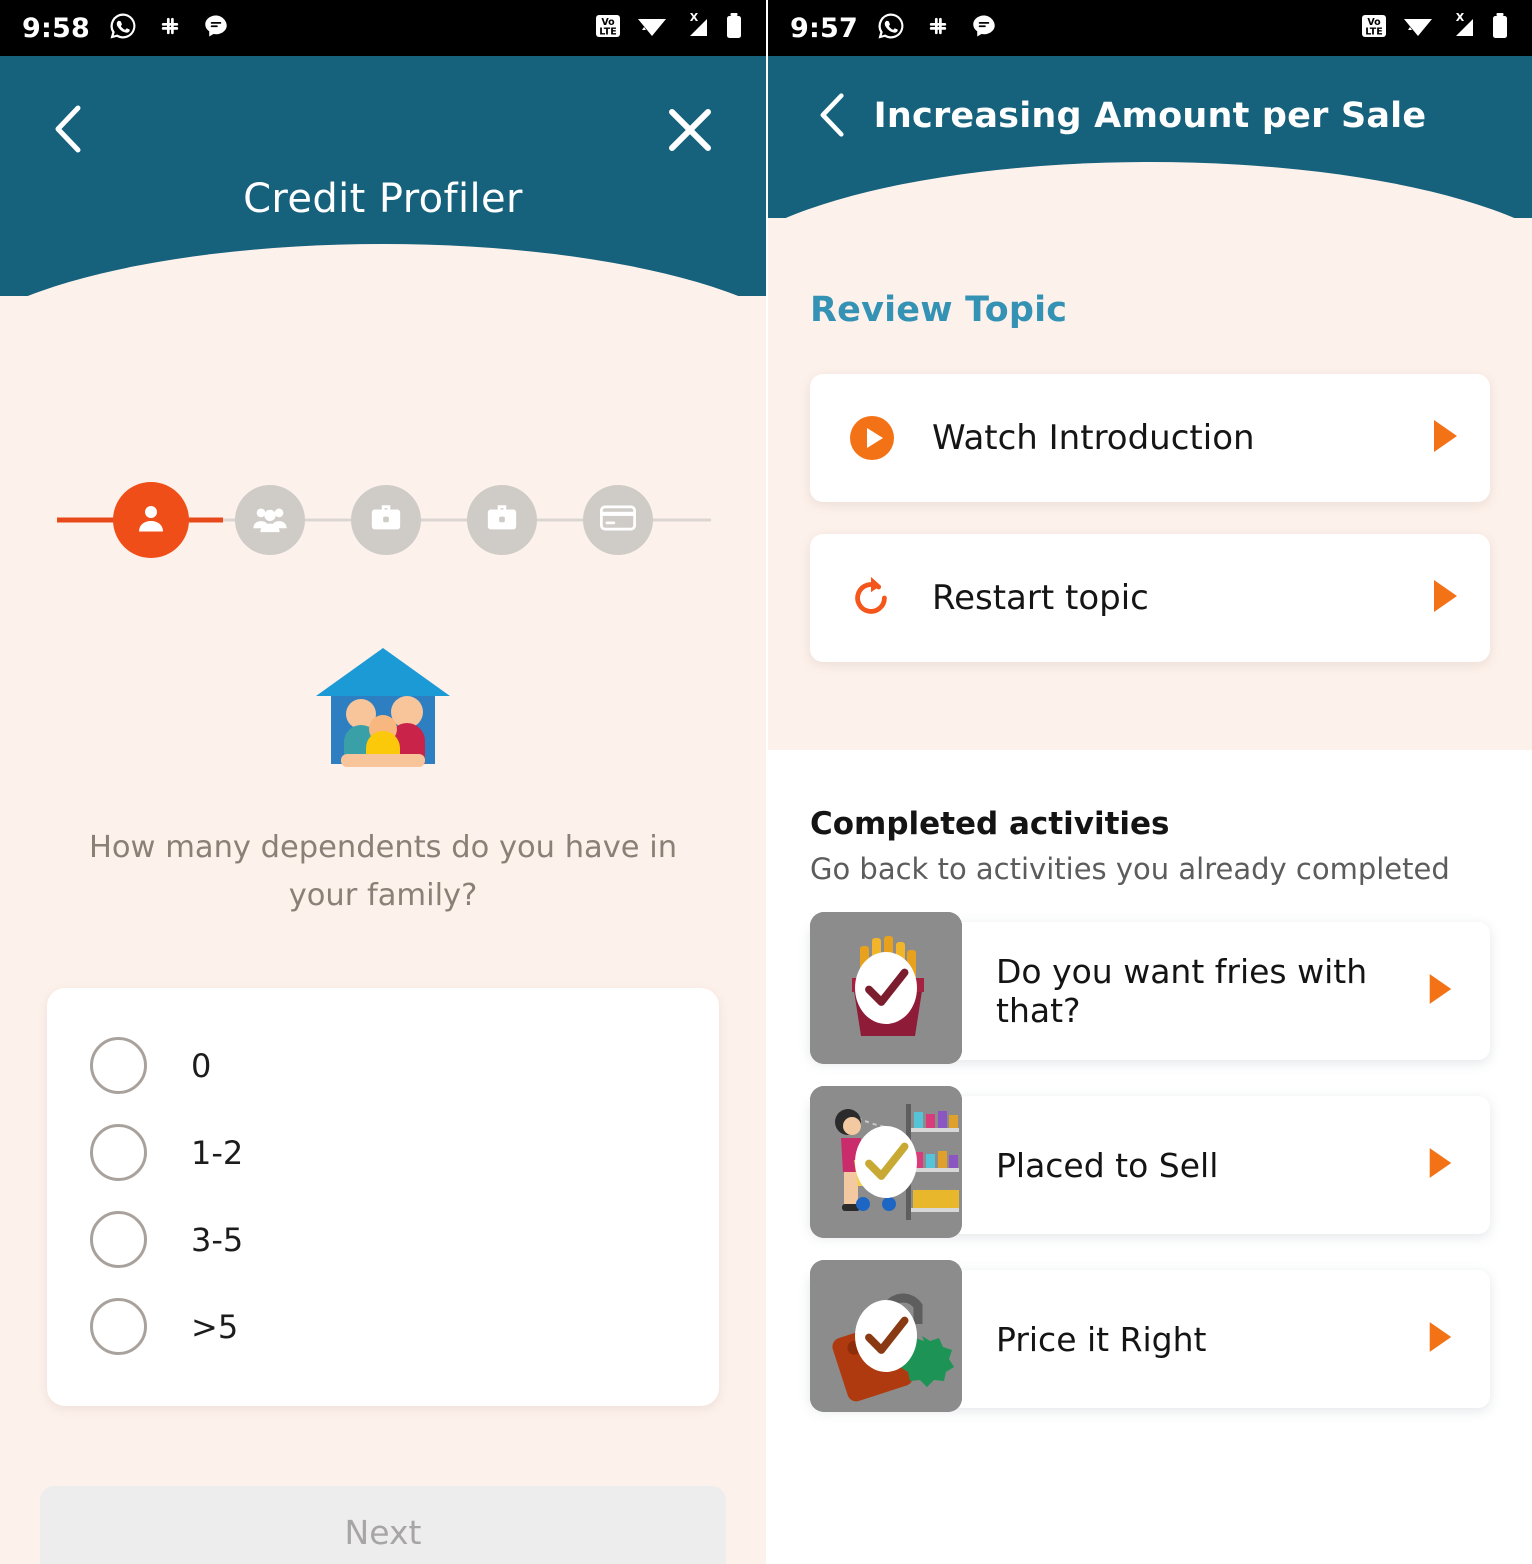  What do you see at coordinates (872, 598) in the screenshot?
I see `restart-refresh-icon` at bounding box center [872, 598].